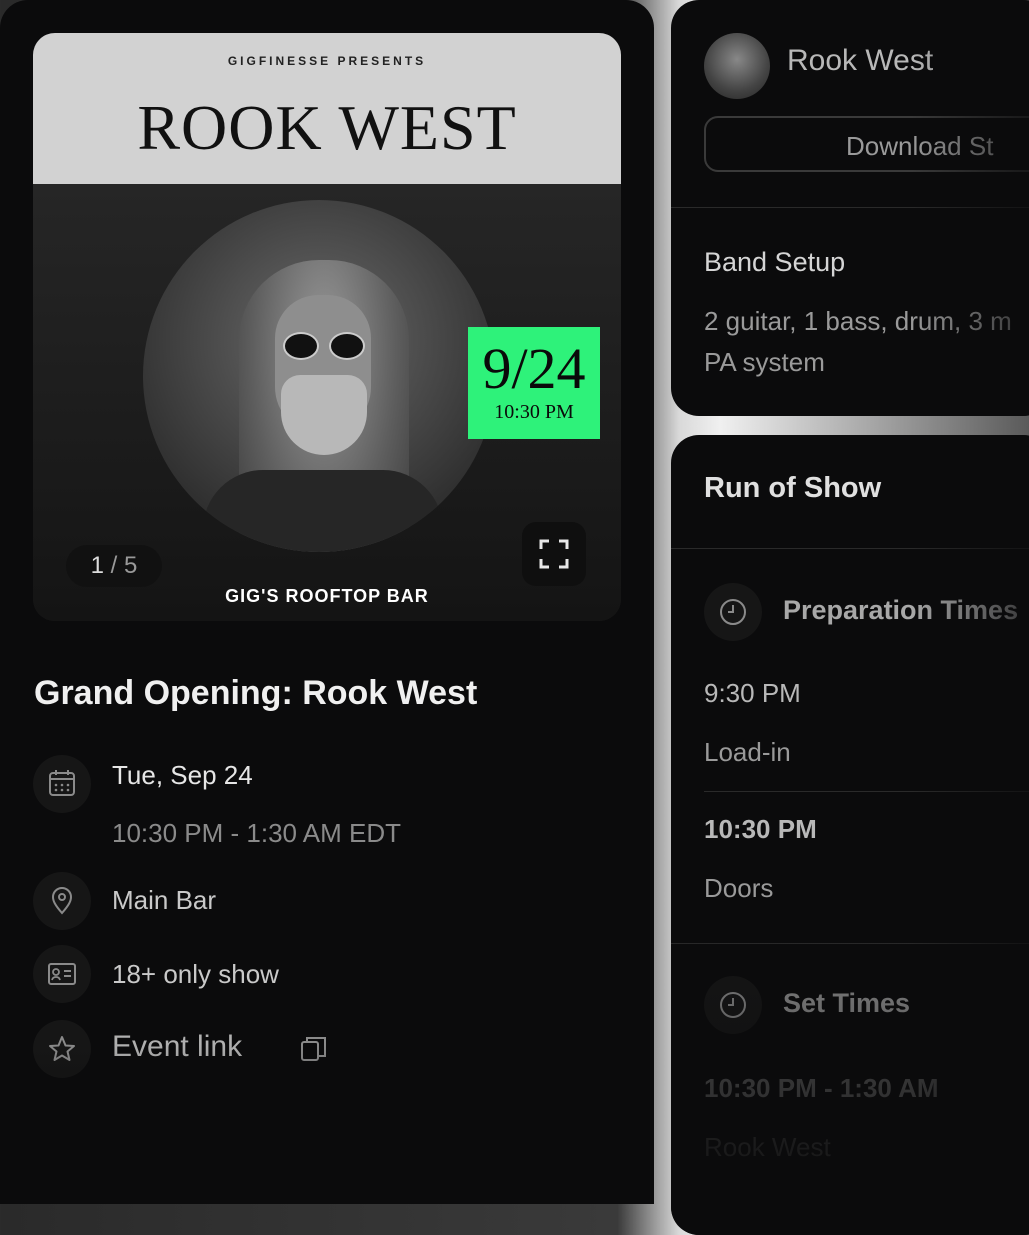  I want to click on set-time: 10:30 PM - 1:30 AM, so click(821, 1088).